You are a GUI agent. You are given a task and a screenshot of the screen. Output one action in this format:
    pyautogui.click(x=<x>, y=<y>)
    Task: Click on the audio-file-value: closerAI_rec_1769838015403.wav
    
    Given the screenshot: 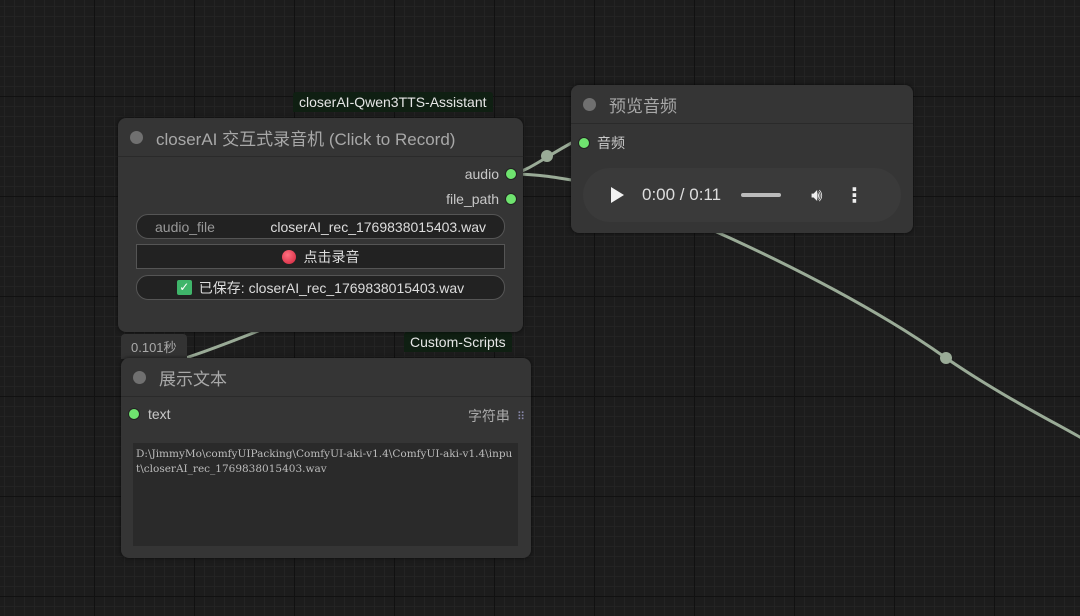 What is the action you would take?
    pyautogui.click(x=378, y=226)
    